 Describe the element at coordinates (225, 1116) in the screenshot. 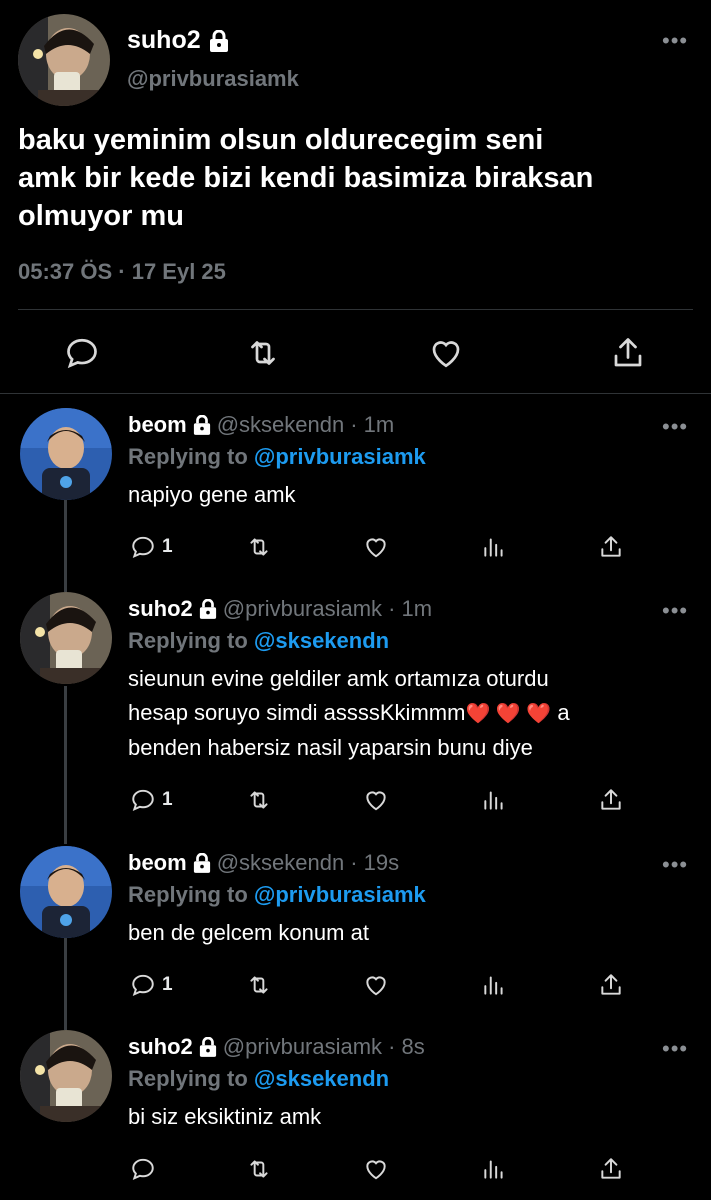

I see `reply-text-line: bi siz eksiktiniz amk` at that location.